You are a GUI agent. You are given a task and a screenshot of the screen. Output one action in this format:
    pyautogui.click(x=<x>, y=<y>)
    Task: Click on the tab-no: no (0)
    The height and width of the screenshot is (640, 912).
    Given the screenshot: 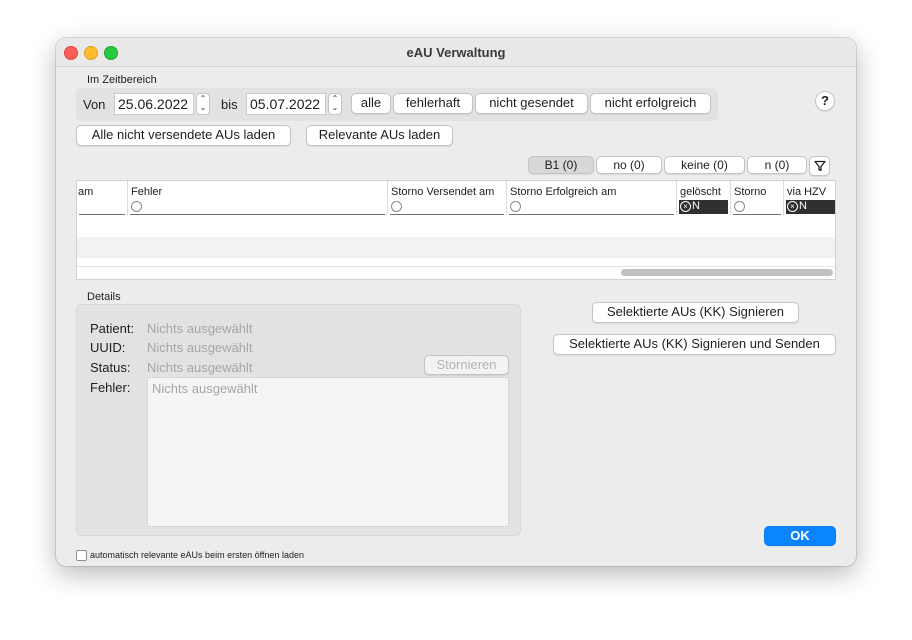 What is the action you would take?
    pyautogui.click(x=629, y=165)
    